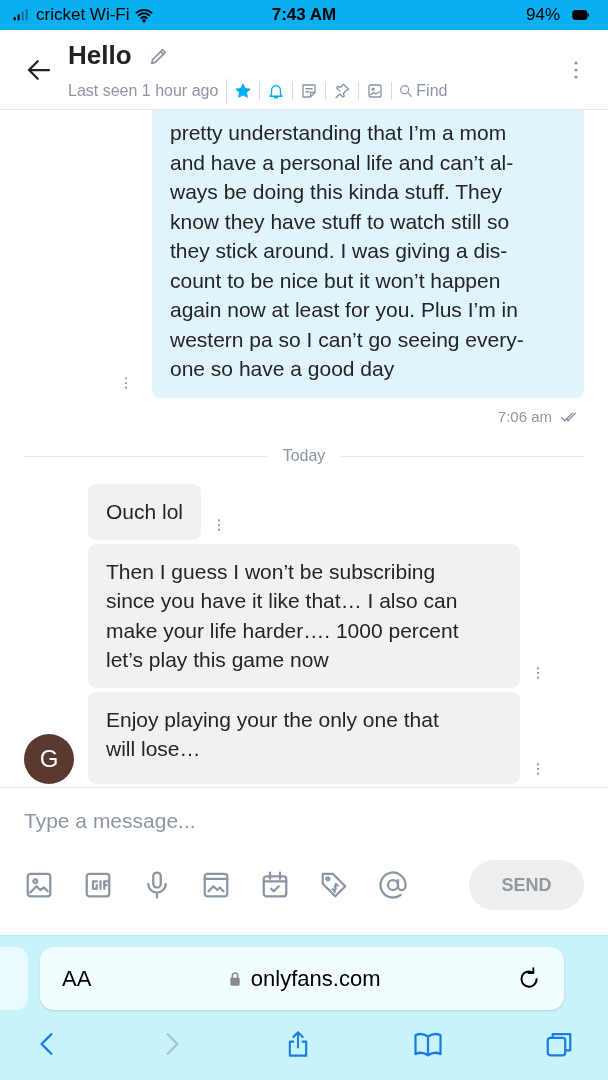 The image size is (608, 1080). What do you see at coordinates (406, 91) in the screenshot?
I see `search-icon` at bounding box center [406, 91].